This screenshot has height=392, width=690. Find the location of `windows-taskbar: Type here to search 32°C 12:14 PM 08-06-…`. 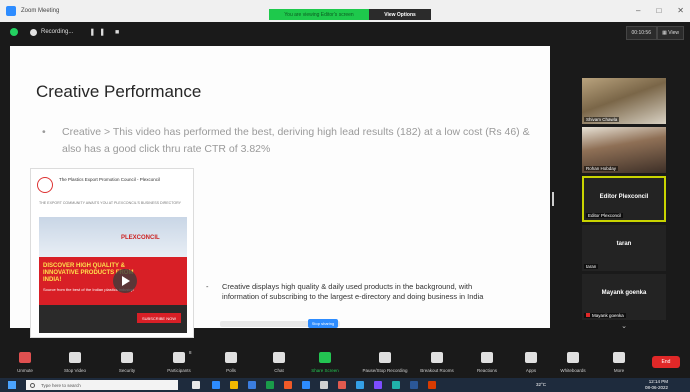

windows-taskbar: Type here to search 32°C 12:14 PM 08-06-… is located at coordinates (345, 385).